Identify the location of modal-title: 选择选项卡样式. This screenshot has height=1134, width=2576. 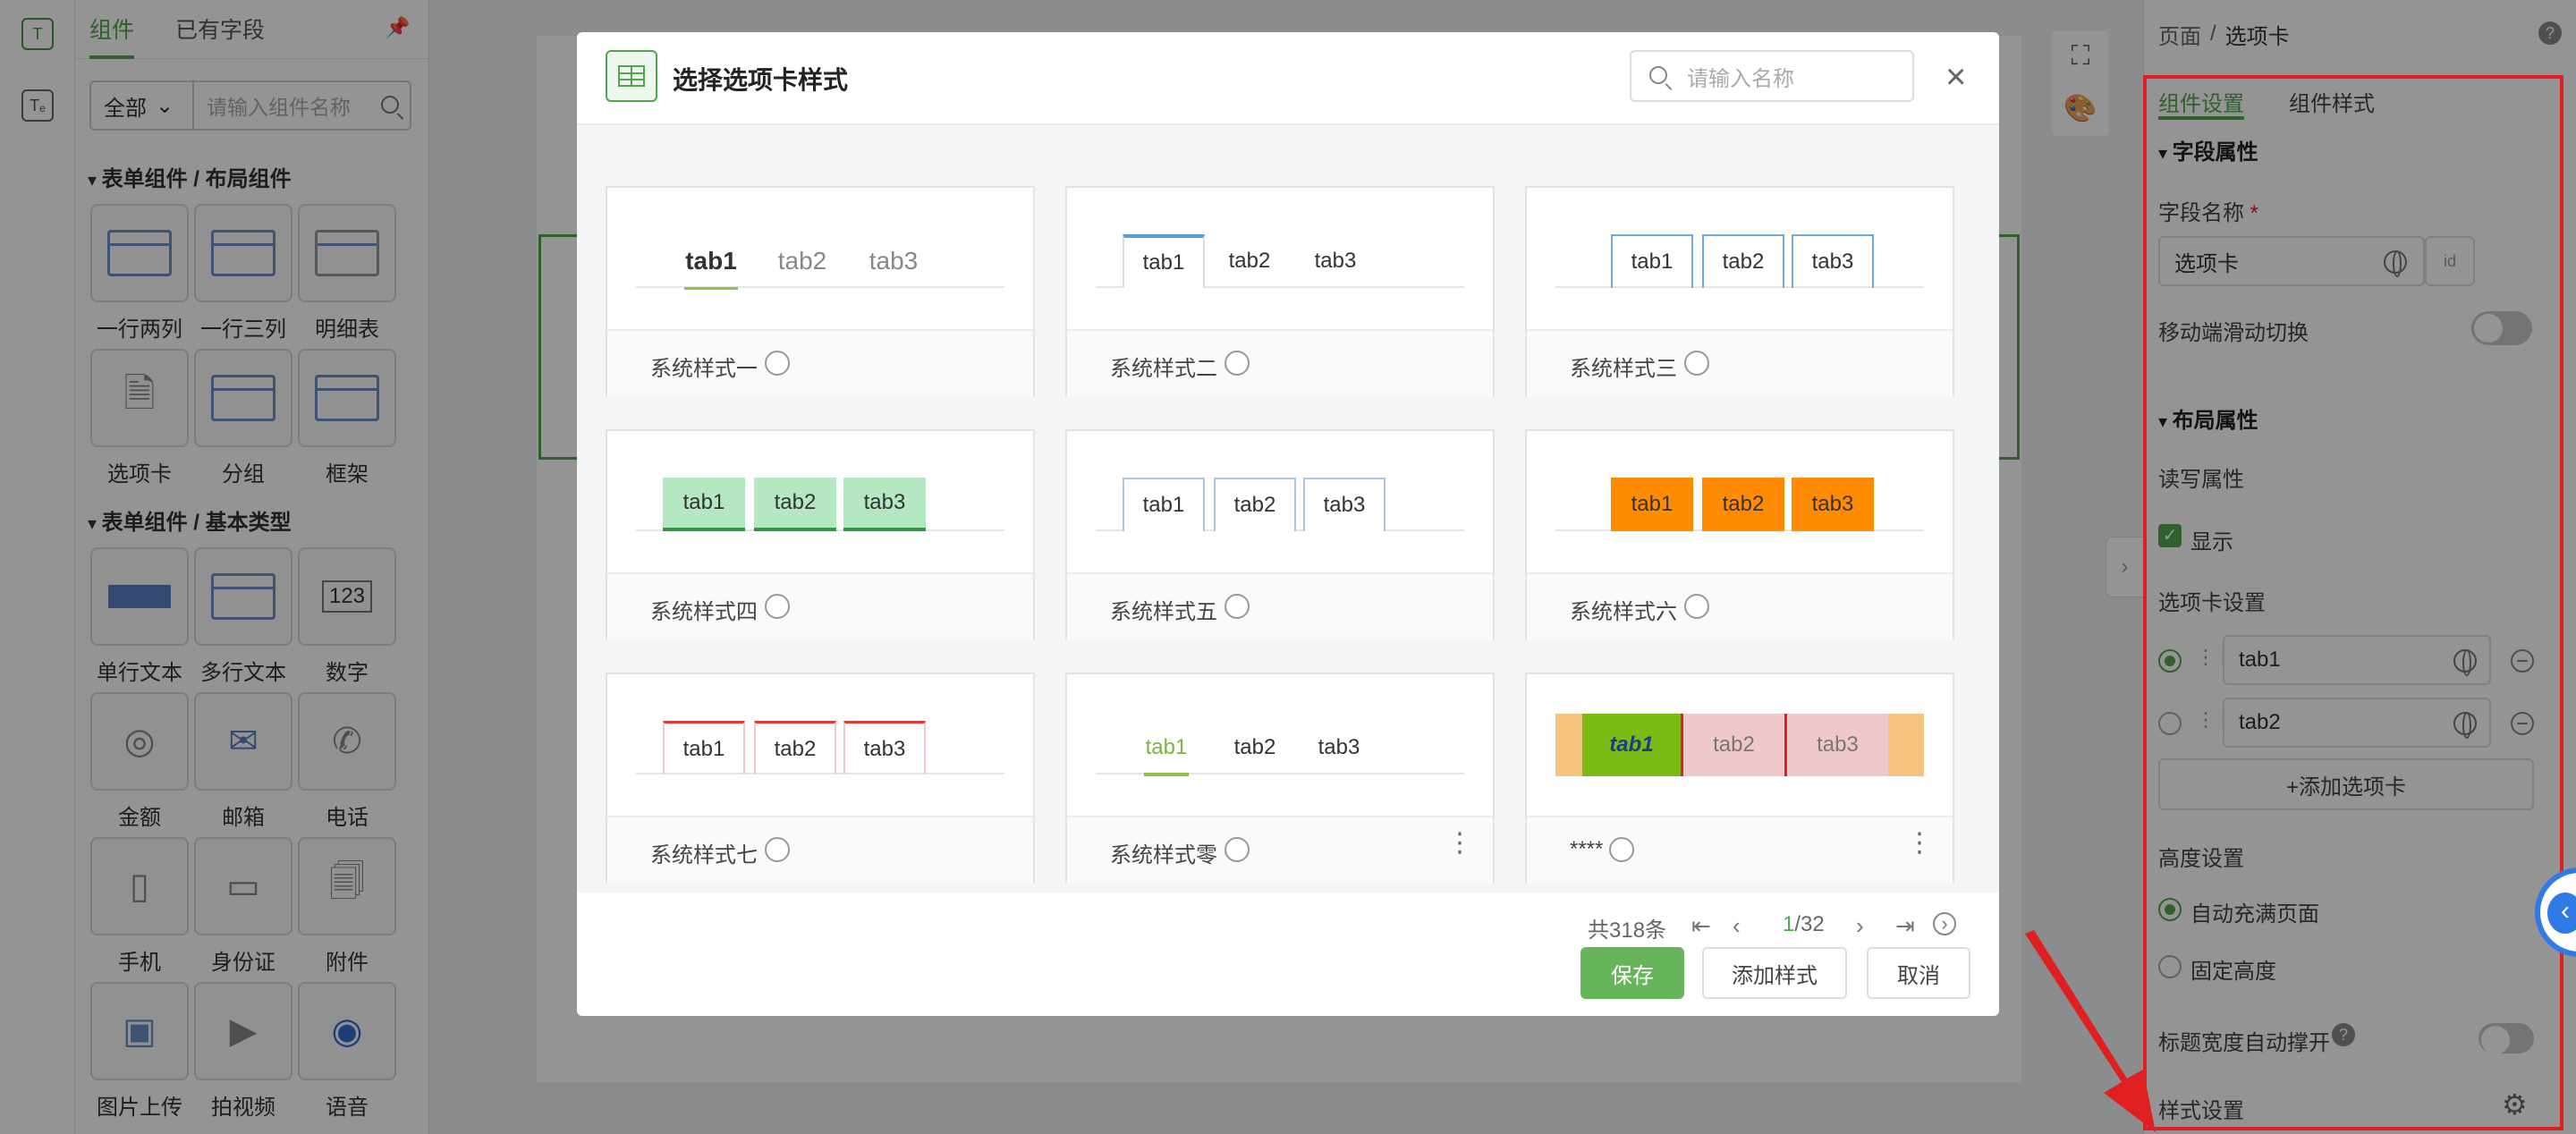
(761, 80).